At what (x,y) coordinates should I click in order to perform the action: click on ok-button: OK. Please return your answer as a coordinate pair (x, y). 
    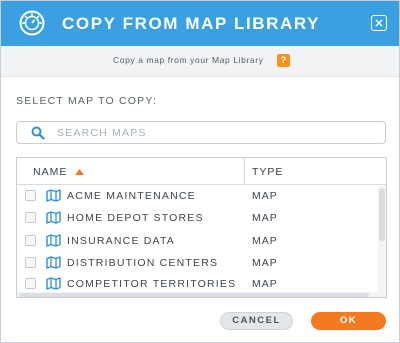
    Looking at the image, I should click on (348, 321).